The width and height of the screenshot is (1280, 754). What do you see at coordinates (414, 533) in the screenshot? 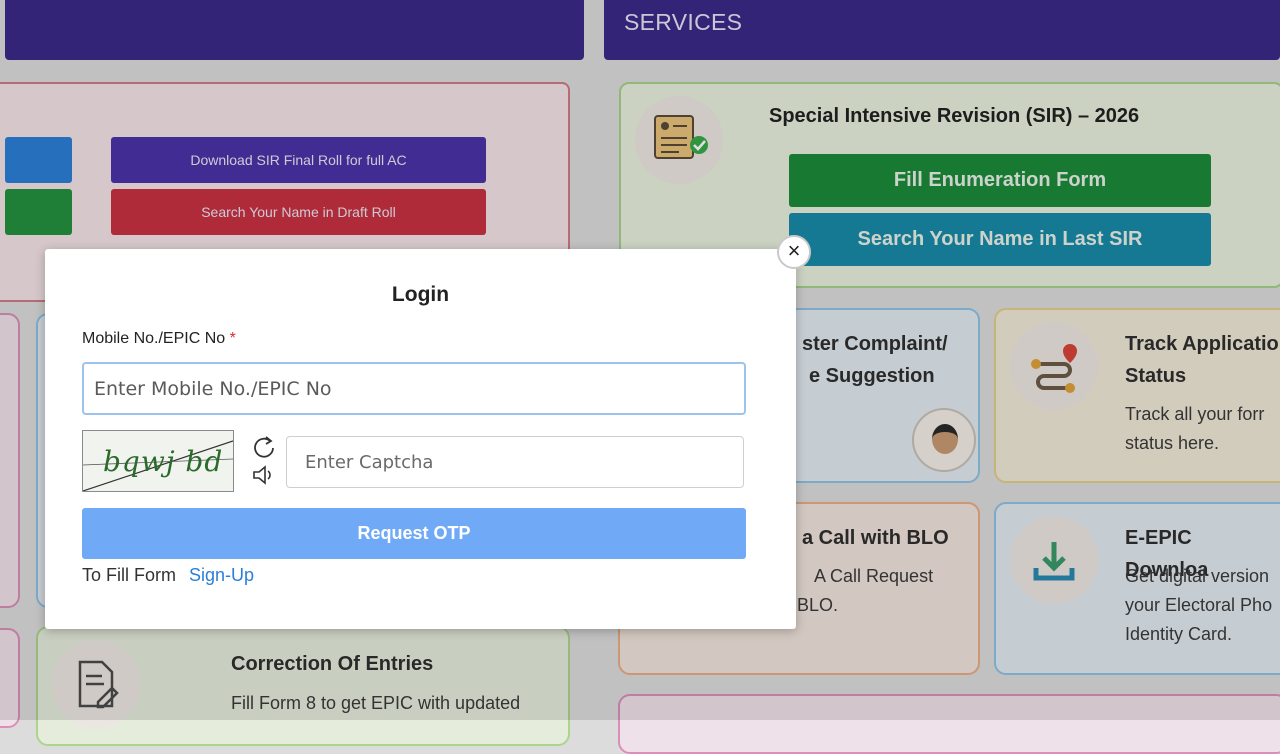
I see `request-otp-button: Request OTP` at bounding box center [414, 533].